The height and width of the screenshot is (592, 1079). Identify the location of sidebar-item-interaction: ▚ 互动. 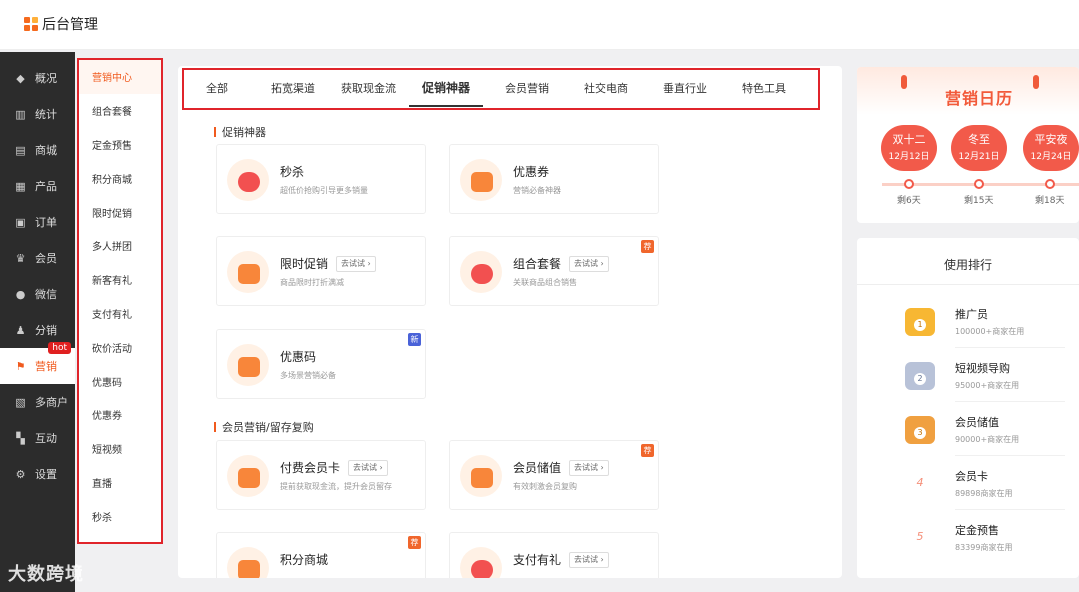
(37, 438).